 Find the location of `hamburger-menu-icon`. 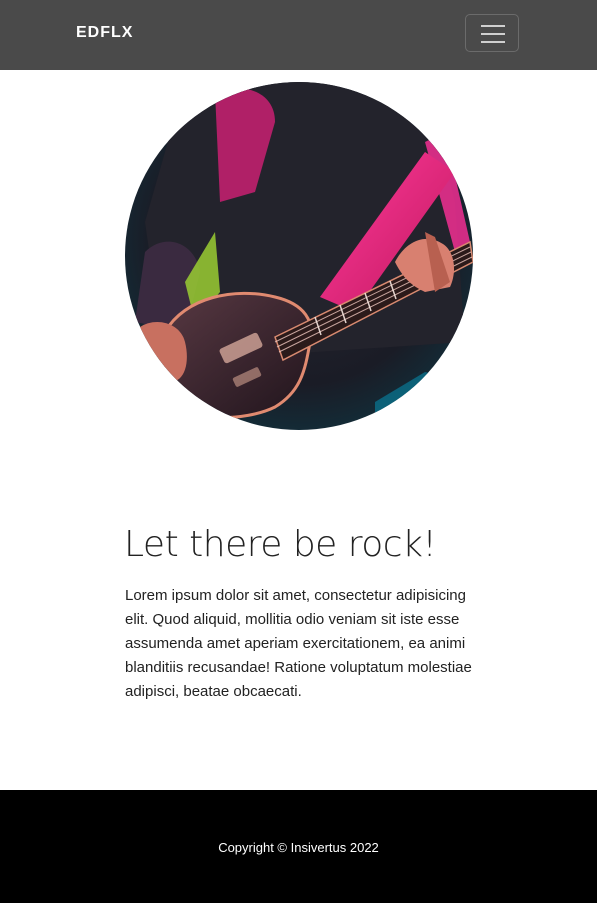

hamburger-menu-icon is located at coordinates (493, 34).